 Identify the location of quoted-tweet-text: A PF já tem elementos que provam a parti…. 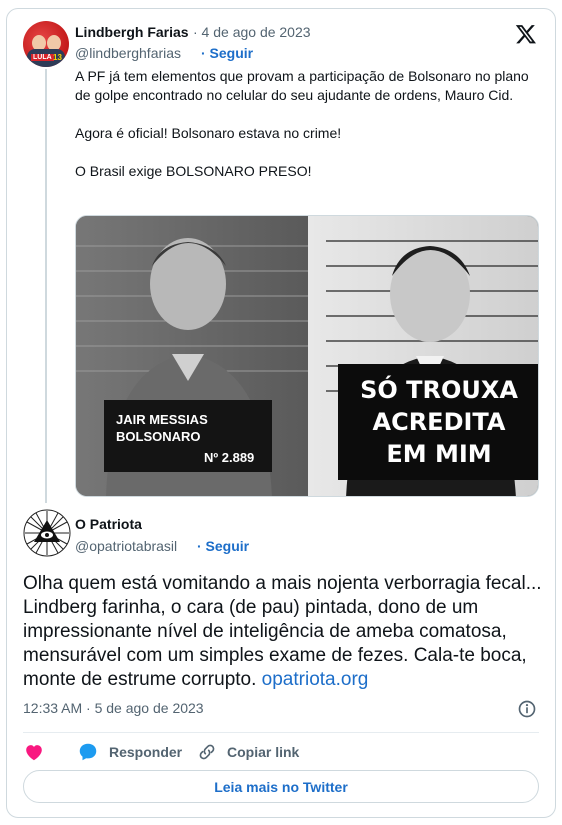
(302, 123).